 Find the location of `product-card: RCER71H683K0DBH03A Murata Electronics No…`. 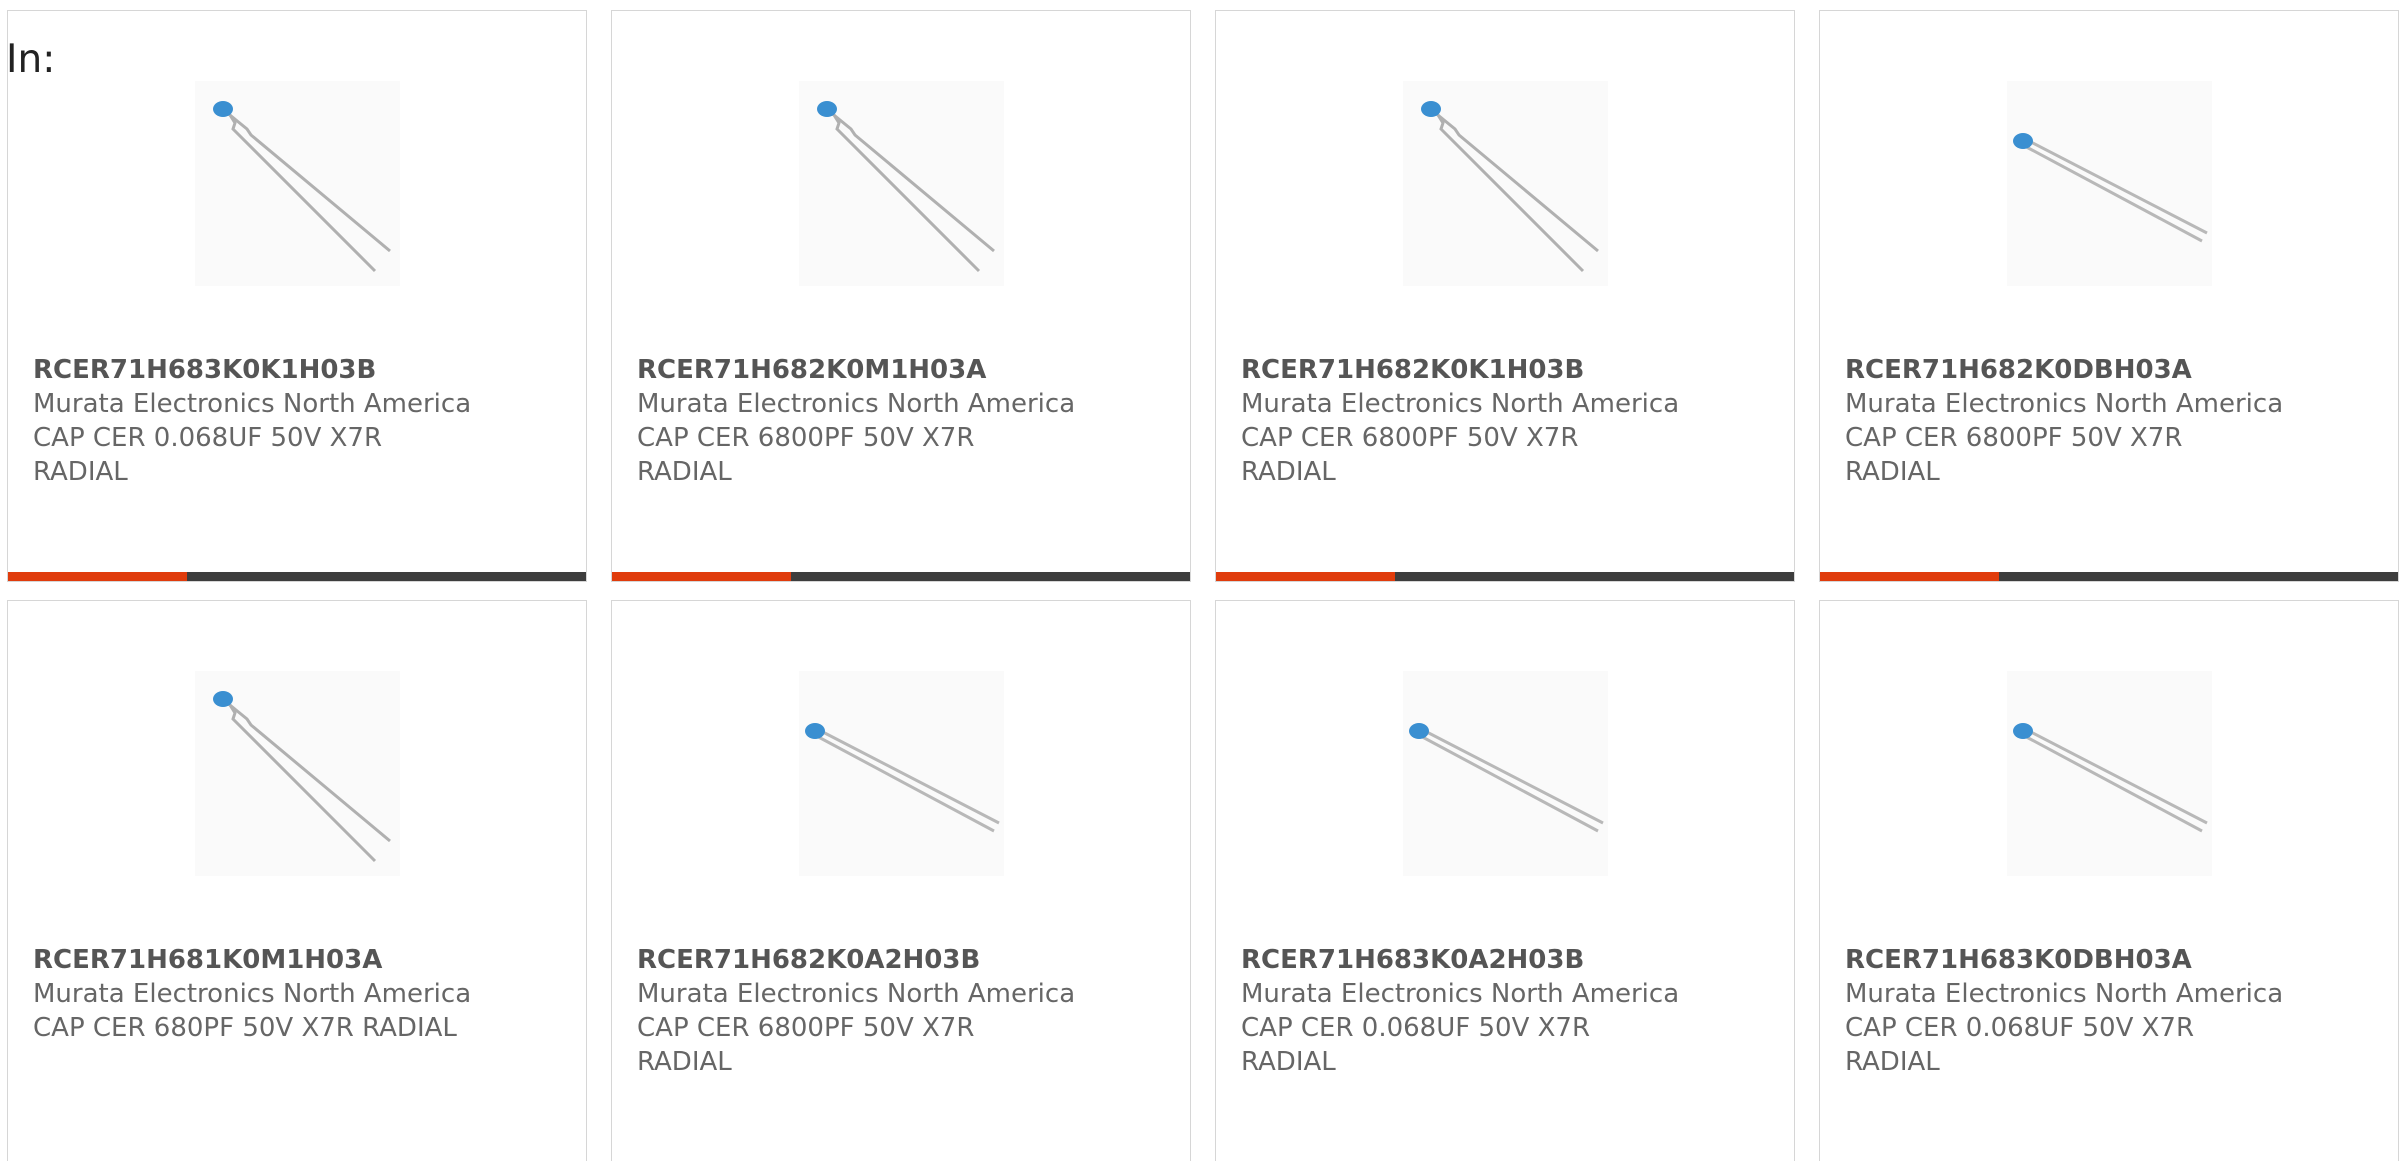

product-card: RCER71H683K0DBH03A Murata Electronics No… is located at coordinates (2109, 880).